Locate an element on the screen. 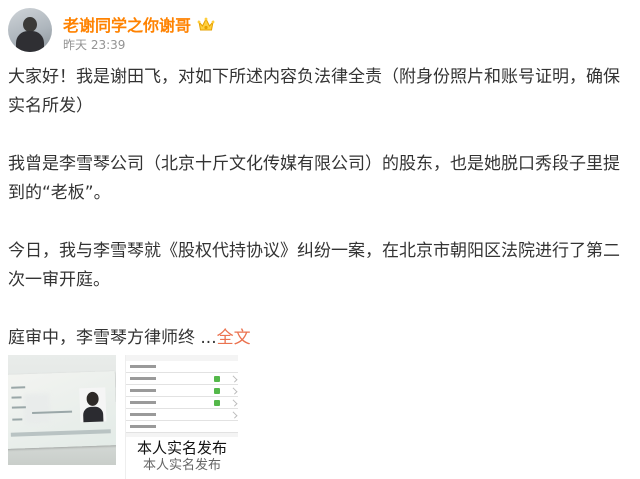 Image resolution: width=640 pixels, height=479 pixels. id-card-photo is located at coordinates (62, 410).